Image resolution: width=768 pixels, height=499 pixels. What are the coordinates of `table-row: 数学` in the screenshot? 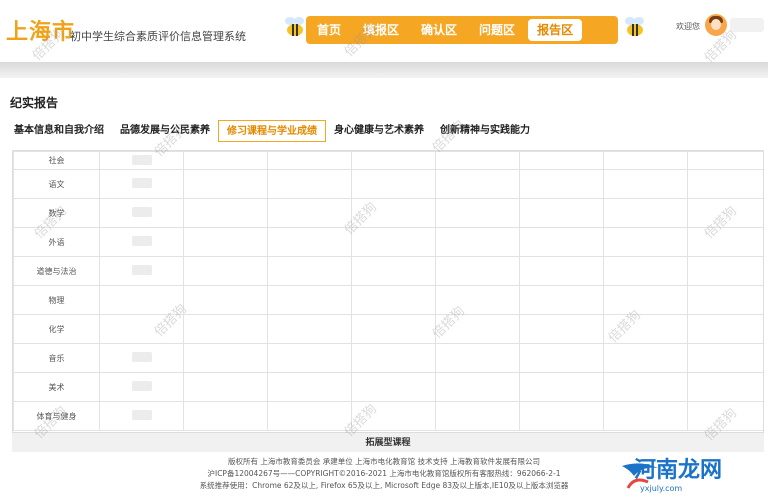 It's located at (388, 213).